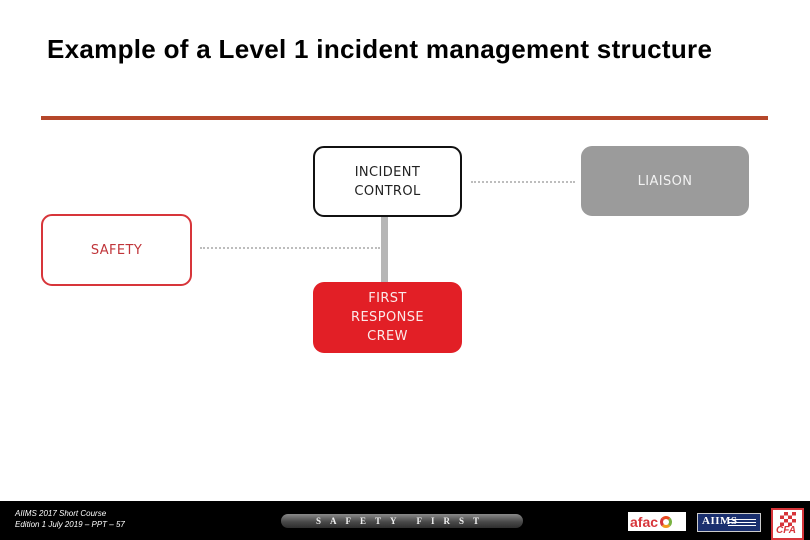 The image size is (810, 540). Describe the element at coordinates (61, 513) in the screenshot. I see `footer-course-line: AIIMS 2017 Short Course` at that location.